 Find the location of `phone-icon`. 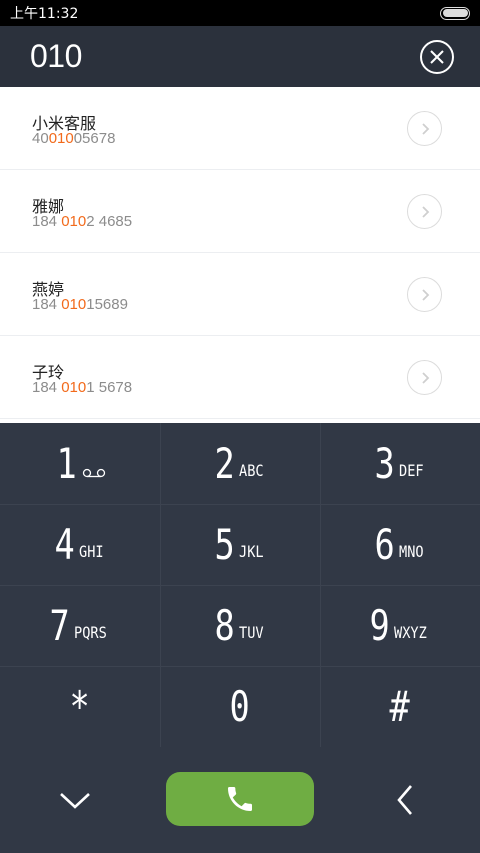

phone-icon is located at coordinates (240, 799).